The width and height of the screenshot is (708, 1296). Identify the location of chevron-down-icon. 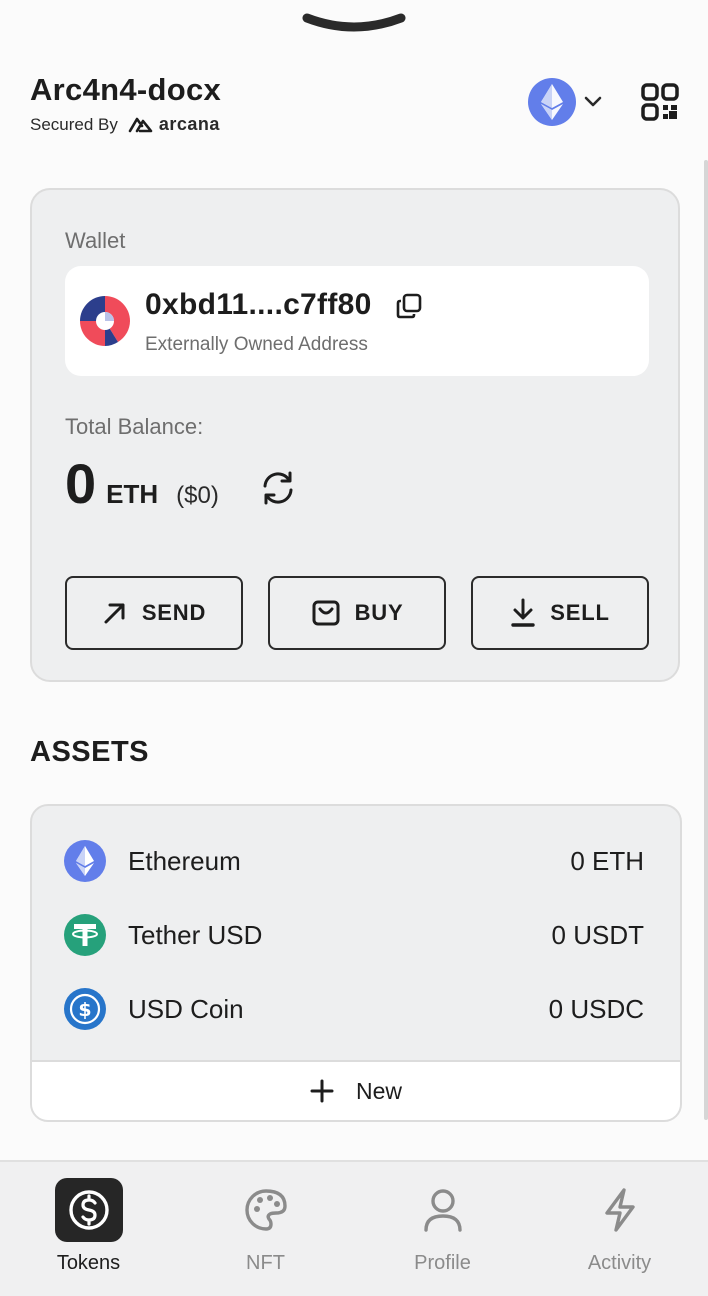
(593, 101).